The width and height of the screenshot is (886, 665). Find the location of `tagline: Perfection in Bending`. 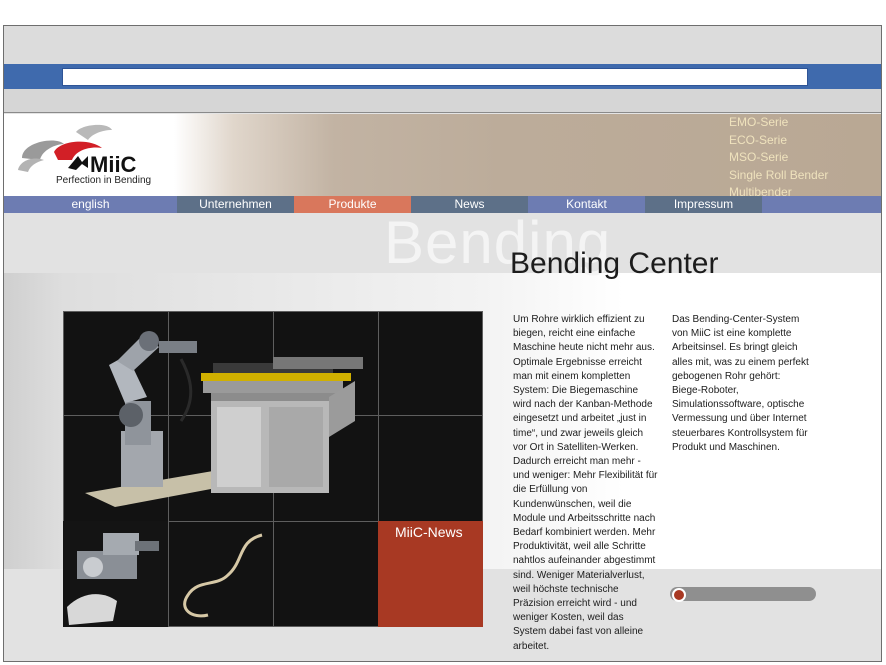

tagline: Perfection in Bending is located at coordinates (104, 180).